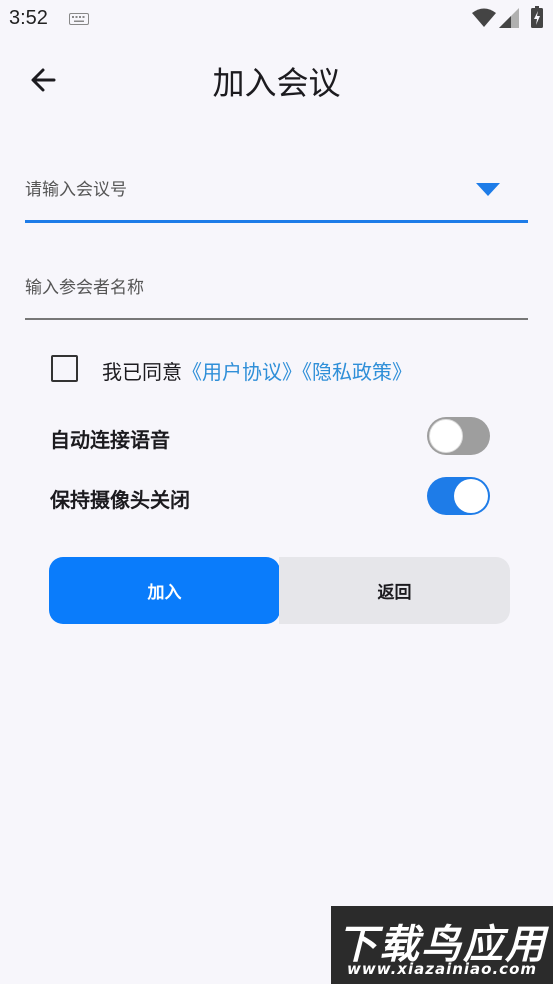  I want to click on agreement-text: 我已同意《用户协议》《隐私政策》, so click(257, 370).